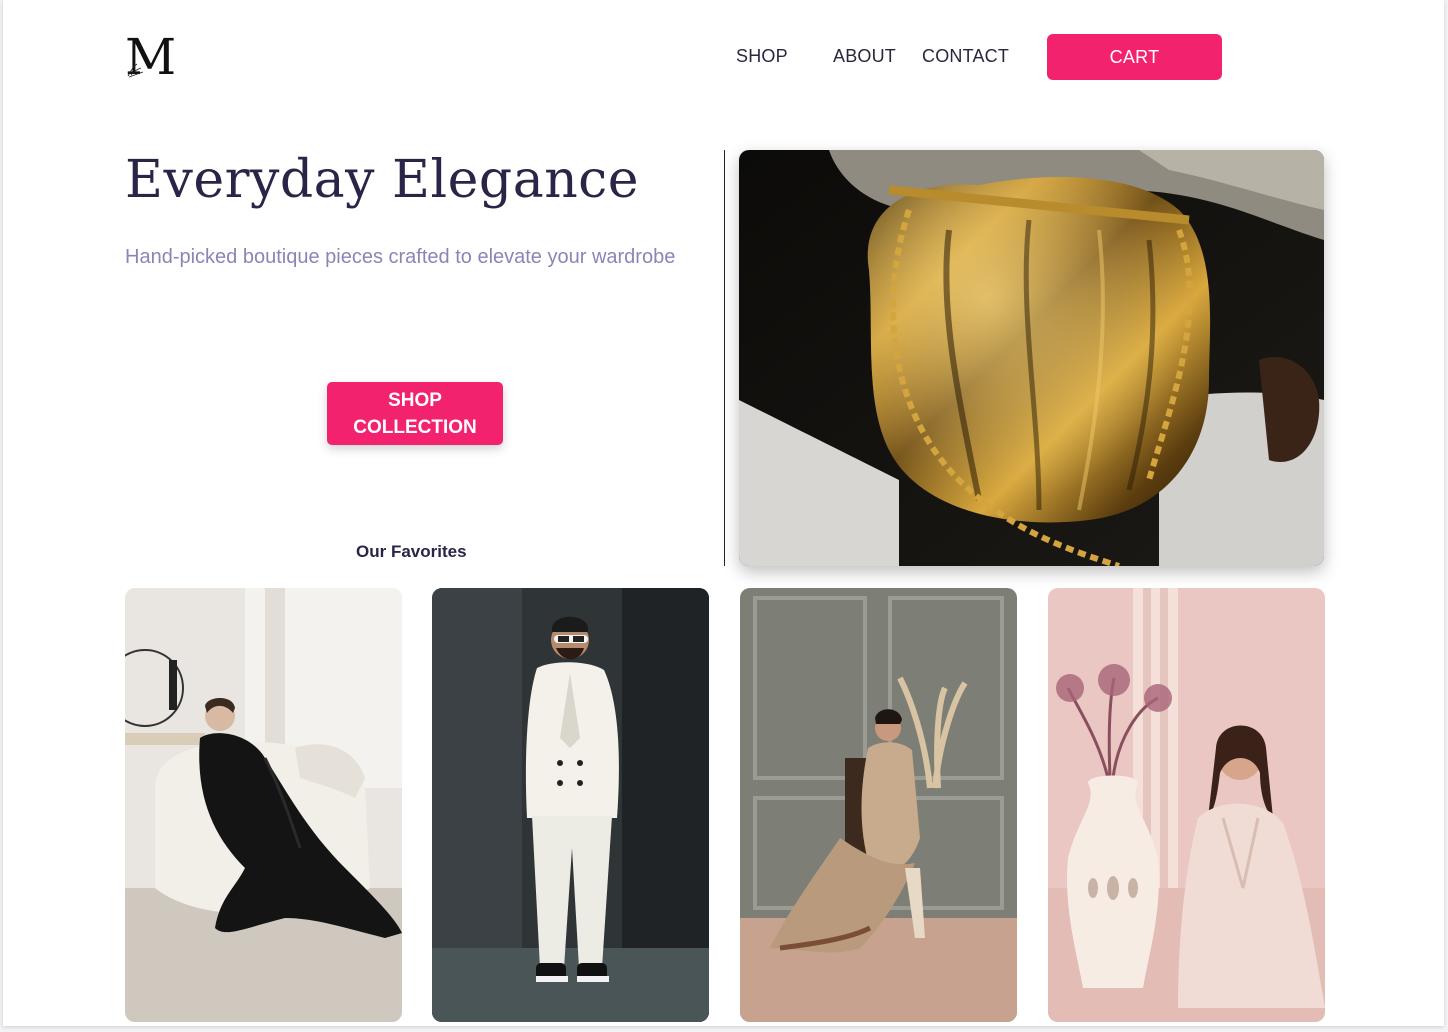  What do you see at coordinates (382, 180) in the screenshot?
I see `hero-title: Everyday Elegance` at bounding box center [382, 180].